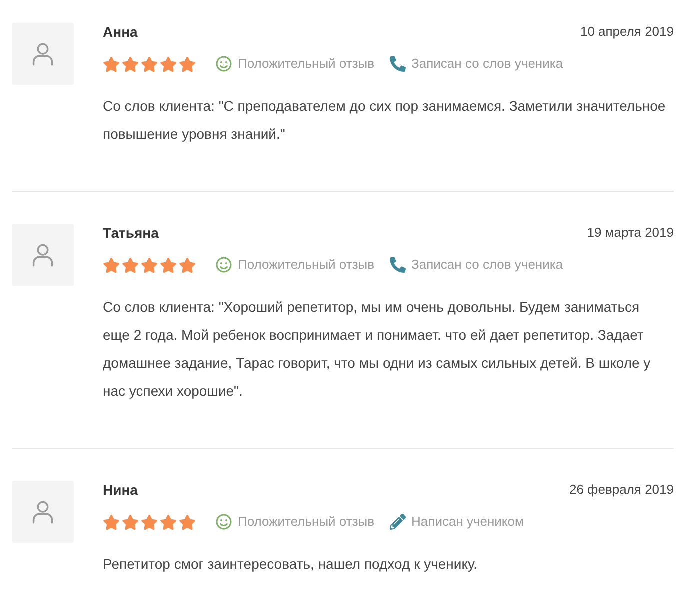 This screenshot has height=604, width=693. I want to click on reviewer-name: Татьяна, so click(131, 233).